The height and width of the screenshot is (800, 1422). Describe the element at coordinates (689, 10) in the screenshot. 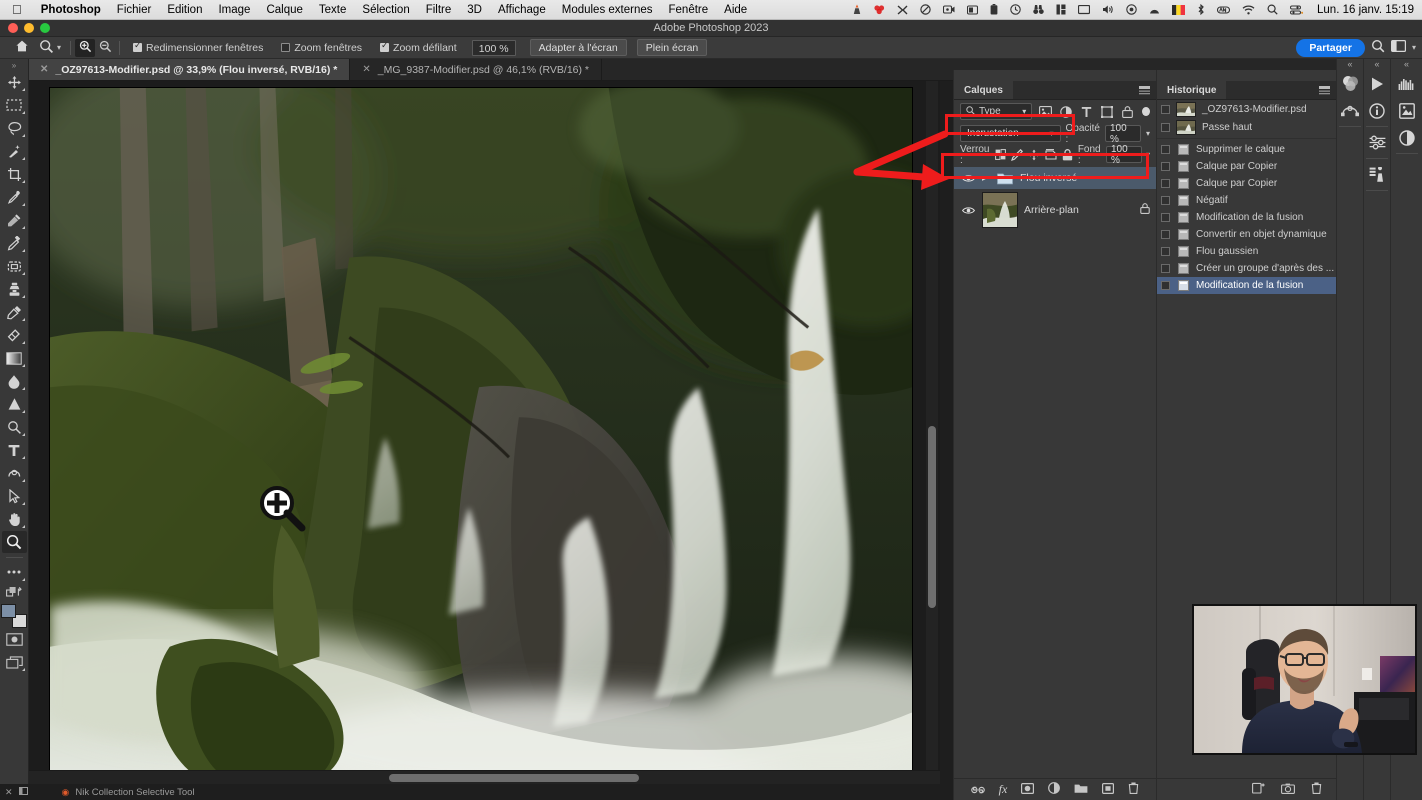

I see `menu-fenetre: Fenêtre` at that location.